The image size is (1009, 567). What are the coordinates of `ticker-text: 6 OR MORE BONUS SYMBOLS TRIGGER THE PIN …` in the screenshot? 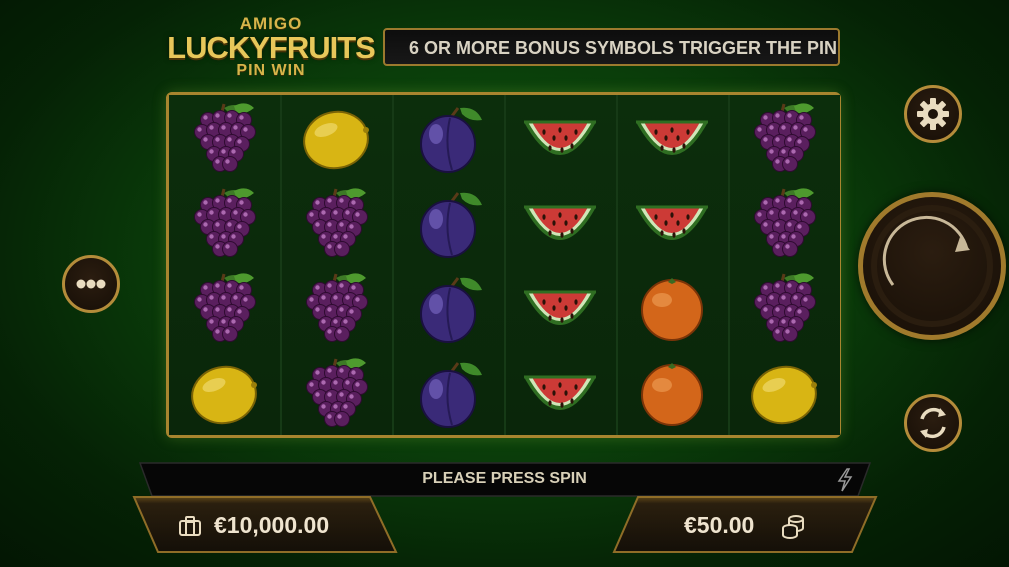 It's located at (624, 48).